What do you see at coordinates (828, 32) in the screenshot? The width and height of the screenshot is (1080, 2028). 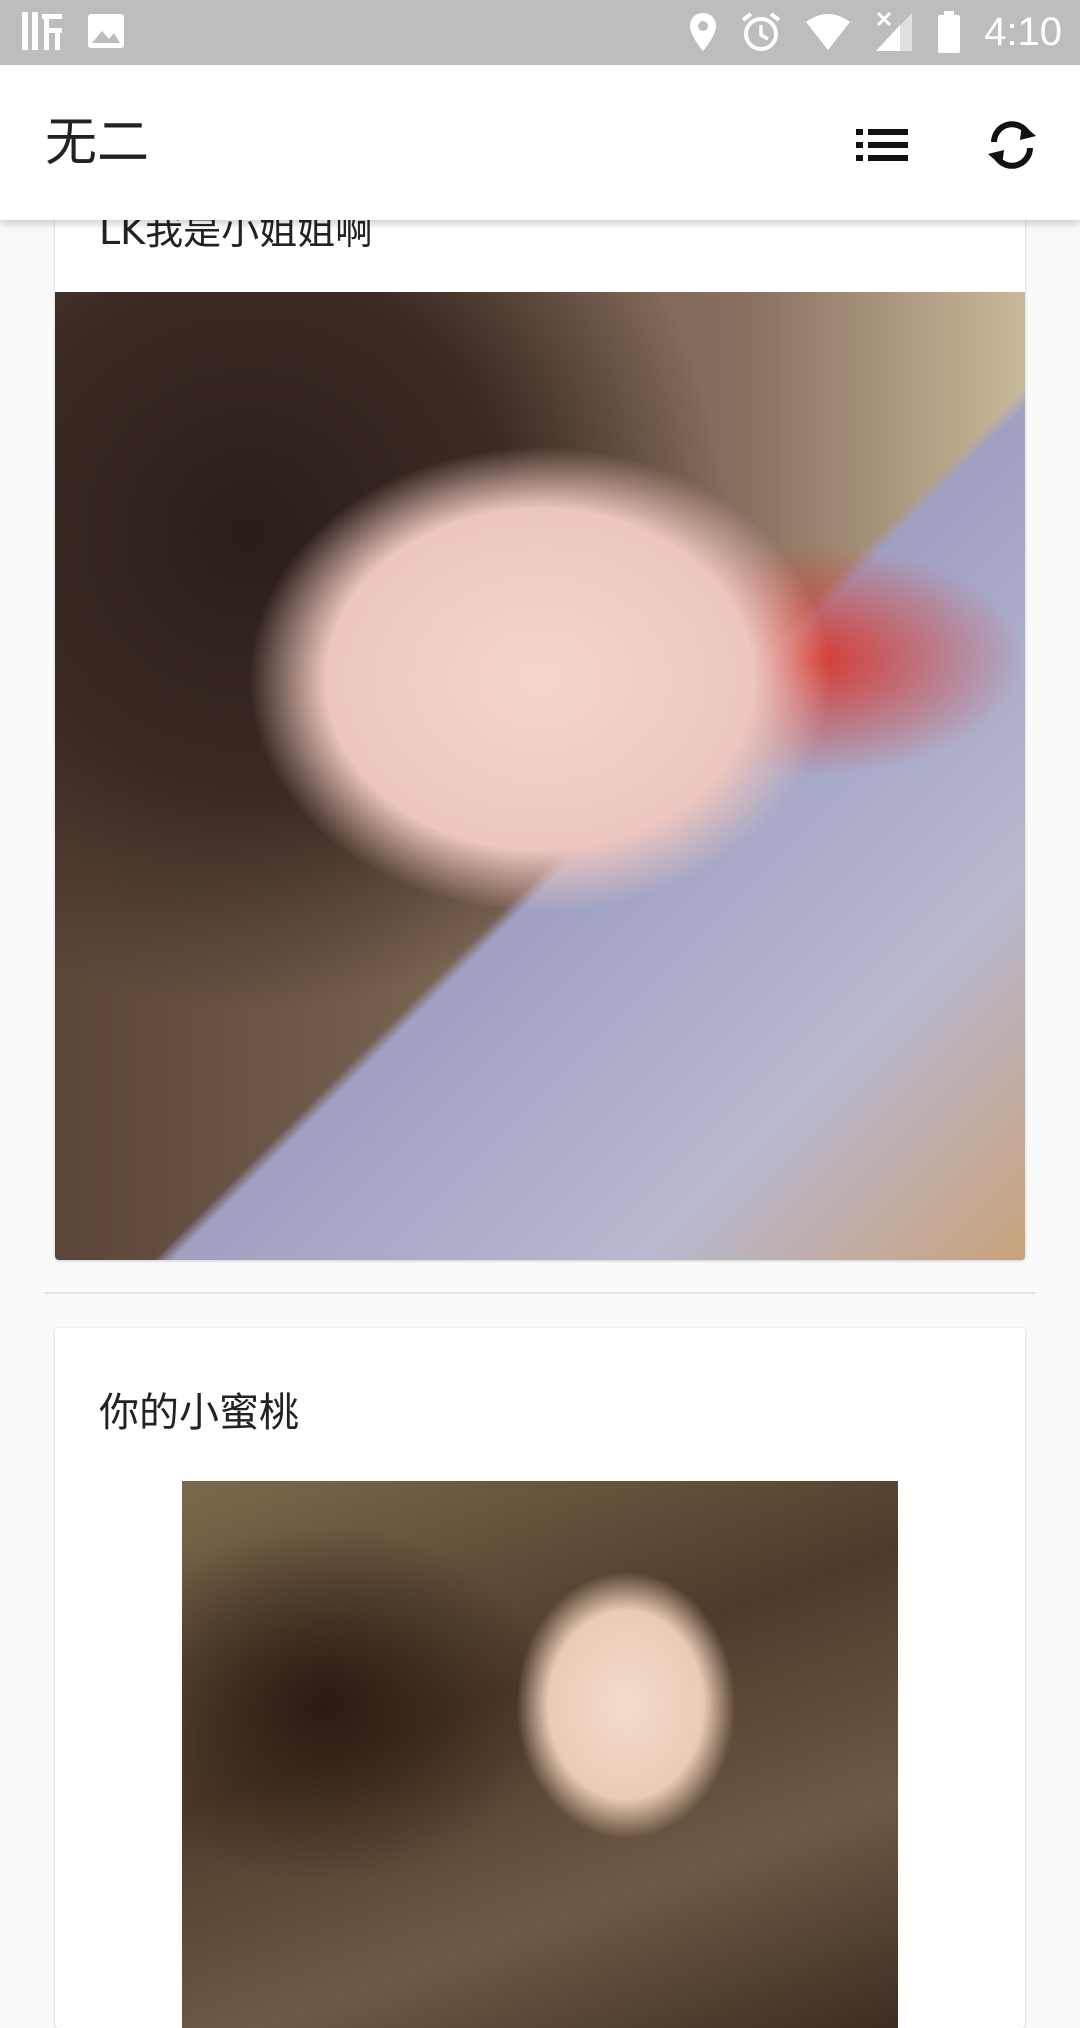 I see `wifi-icon` at bounding box center [828, 32].